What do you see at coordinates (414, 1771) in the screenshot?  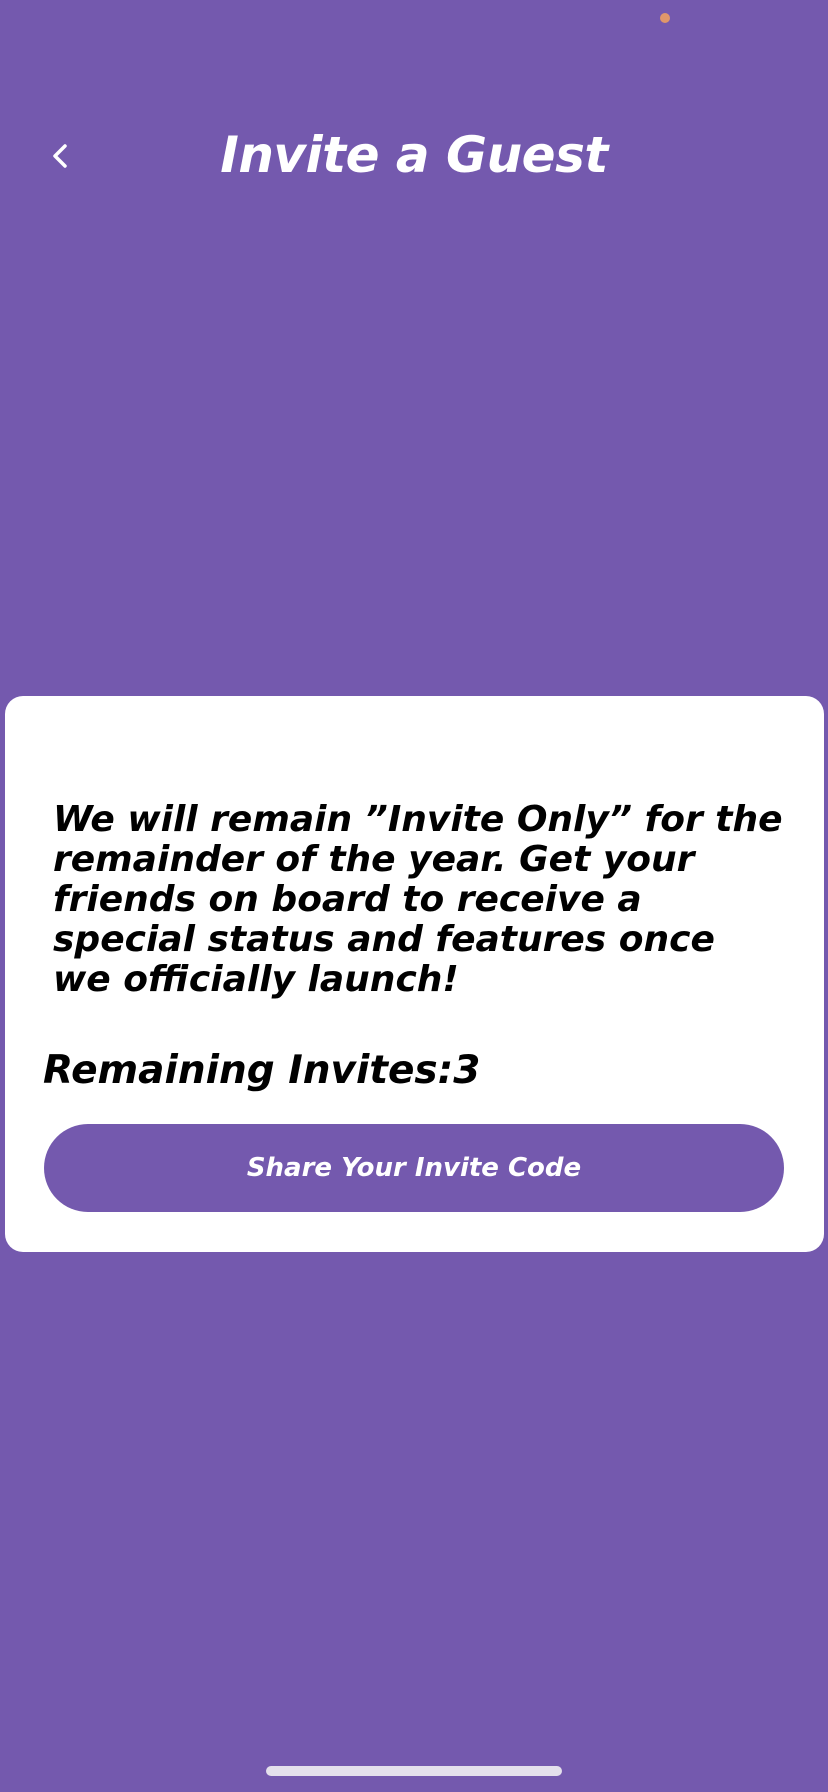 I see `home-indicator` at bounding box center [414, 1771].